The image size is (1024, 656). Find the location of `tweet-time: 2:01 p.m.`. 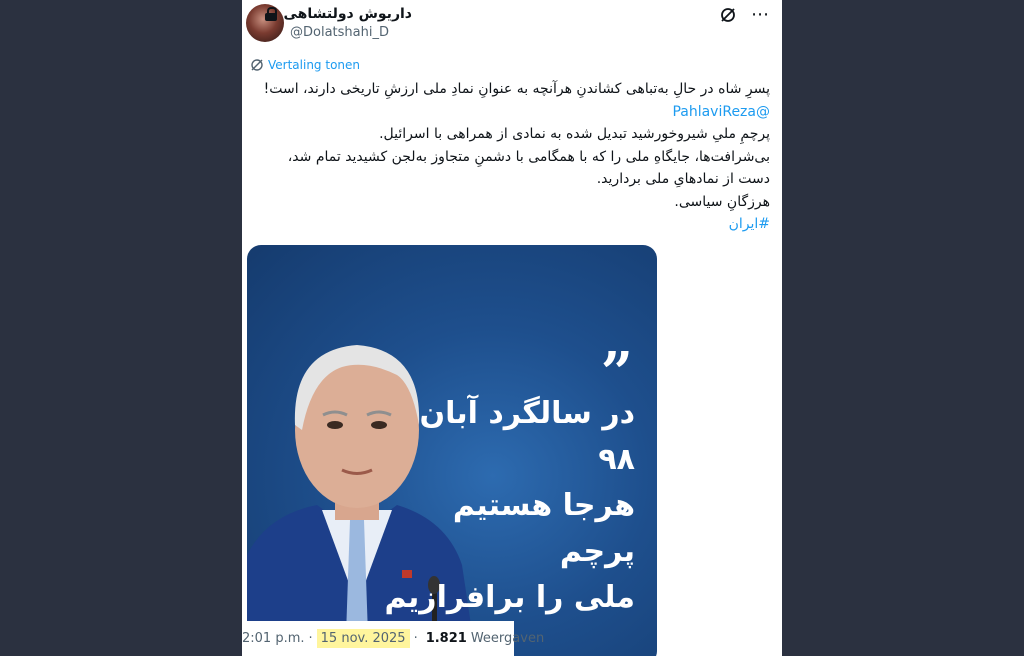

tweet-time: 2:01 p.m. is located at coordinates (273, 638).